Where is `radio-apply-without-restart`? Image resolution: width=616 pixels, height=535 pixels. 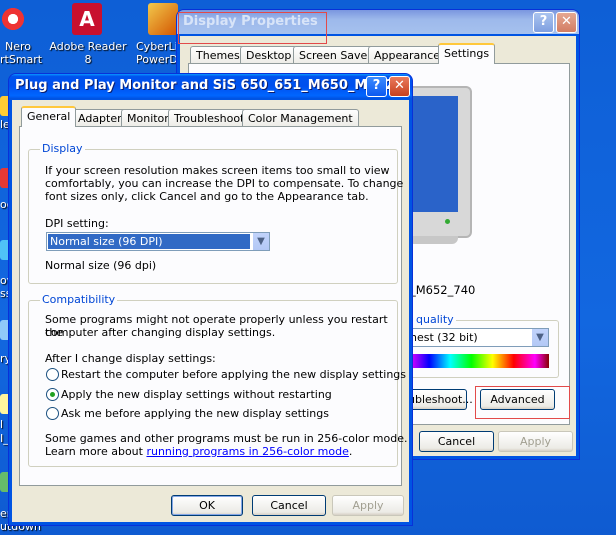 radio-apply-without-restart is located at coordinates (52, 394).